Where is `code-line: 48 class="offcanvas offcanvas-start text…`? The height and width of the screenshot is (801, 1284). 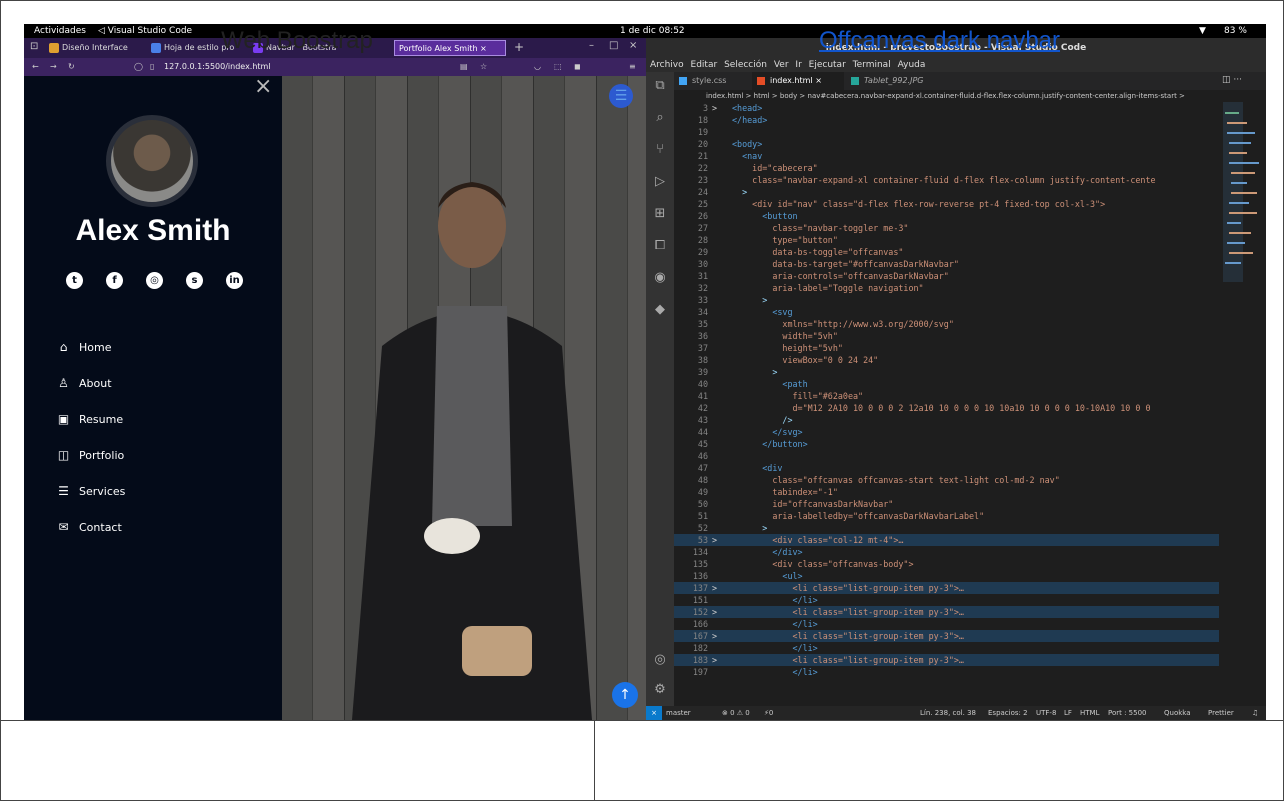
code-line: 48 class="offcanvas offcanvas-start text… is located at coordinates (946, 480).